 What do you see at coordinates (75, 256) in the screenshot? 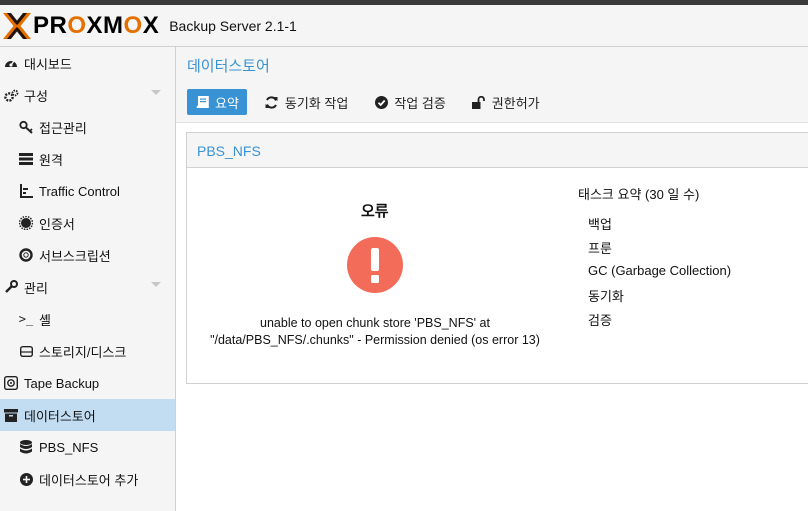
I see `sidebar-item-label: 서브스크립션` at bounding box center [75, 256].